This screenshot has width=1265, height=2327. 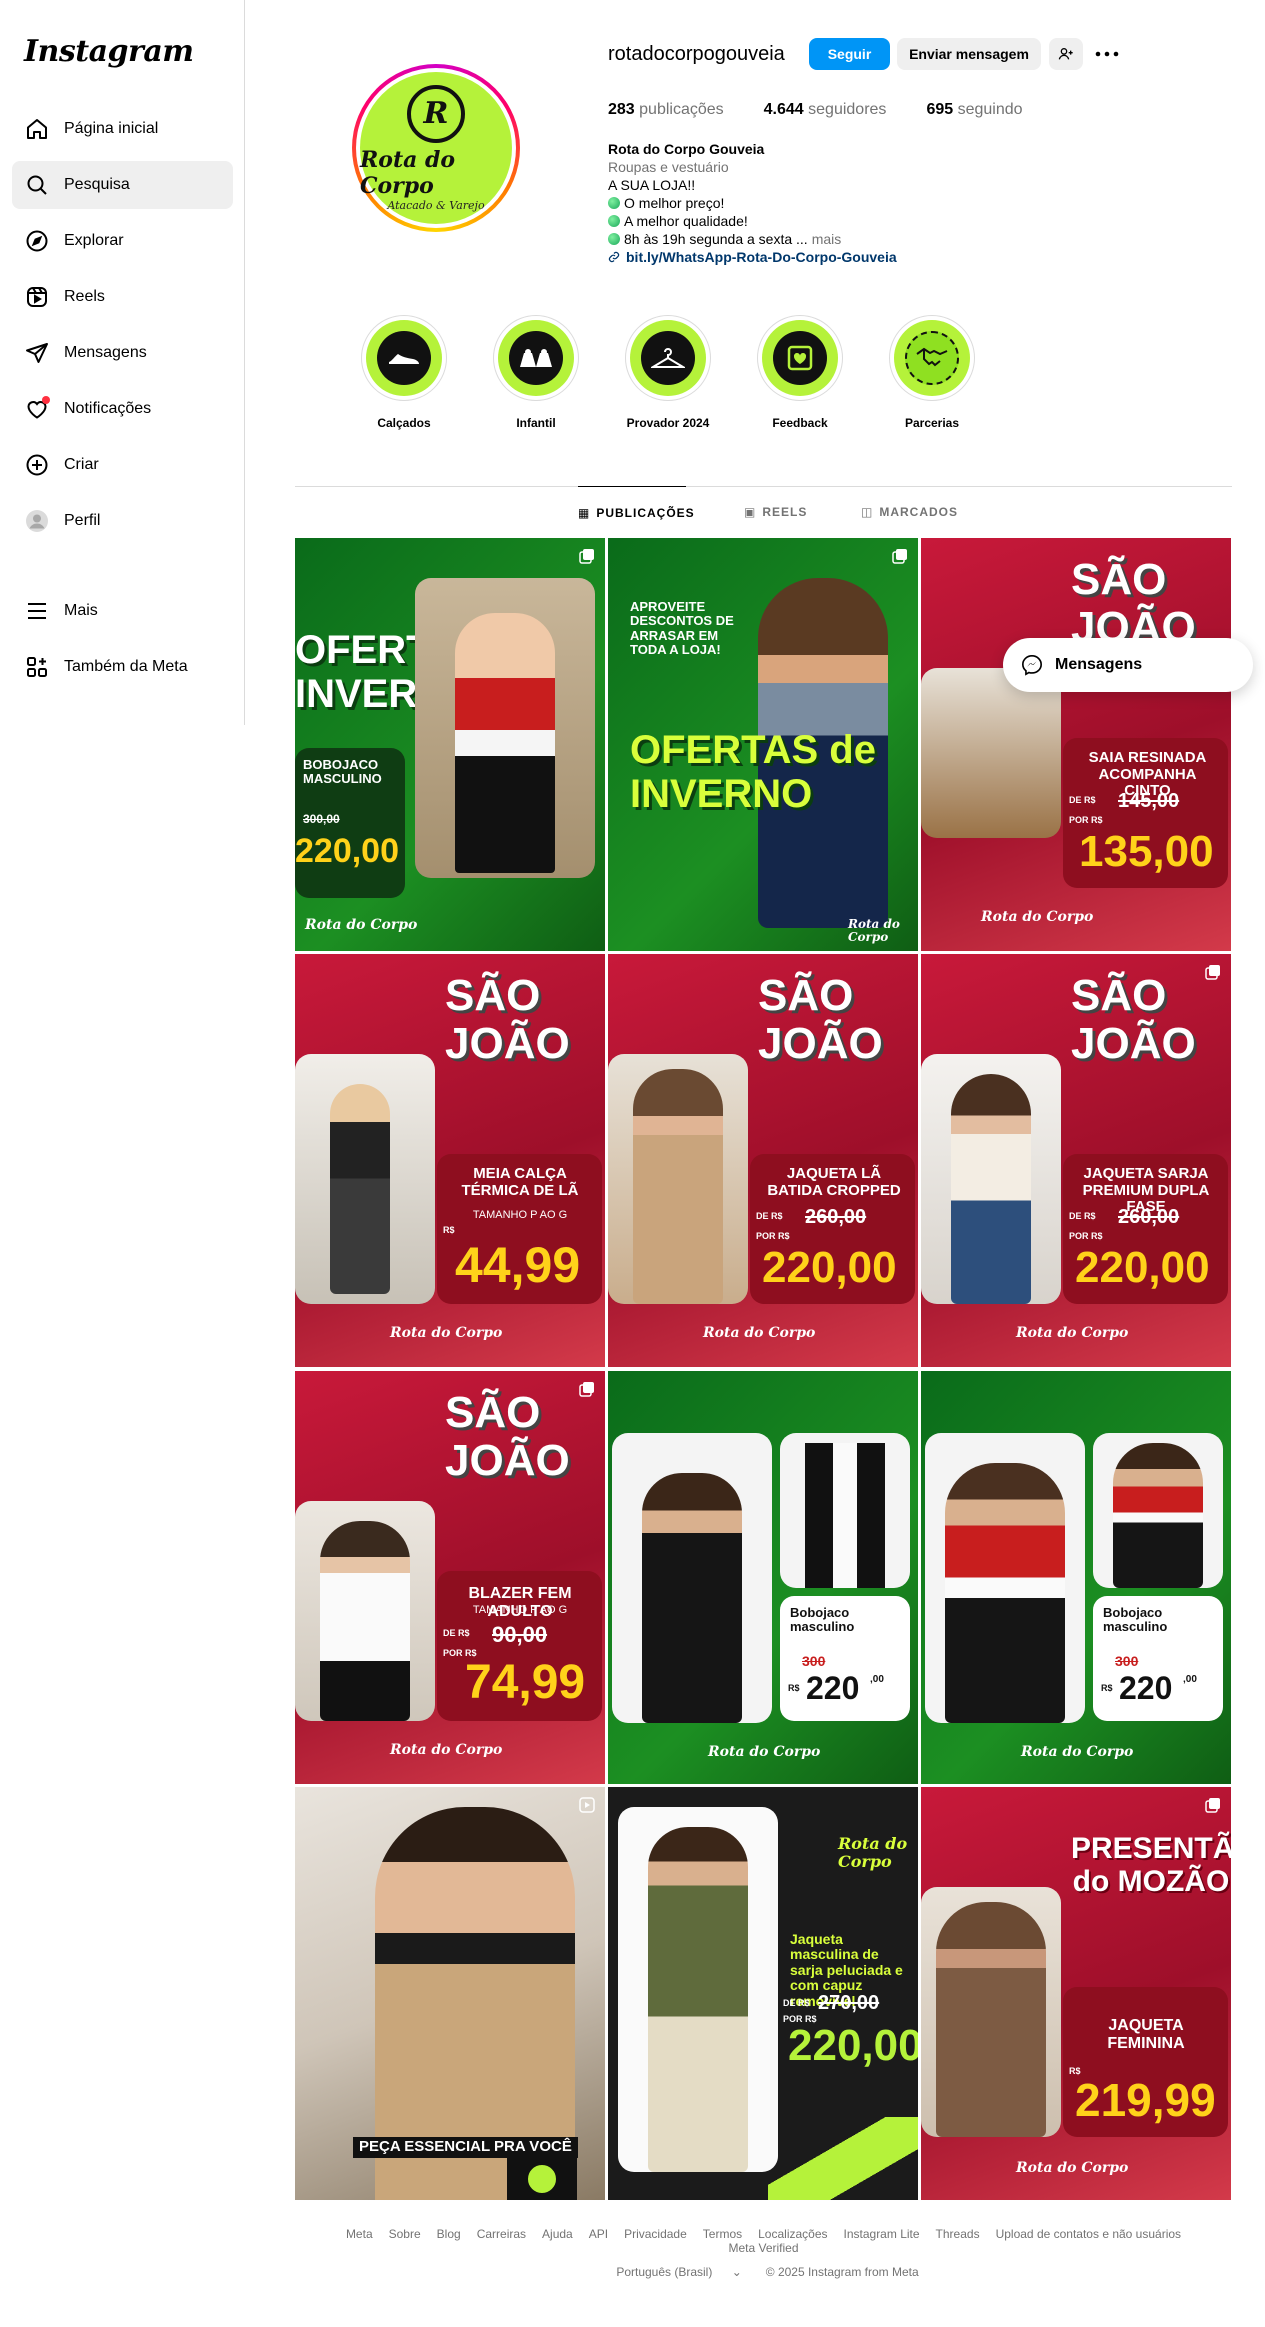 I want to click on bio-line: A SUA LOJA!!, so click(x=652, y=185).